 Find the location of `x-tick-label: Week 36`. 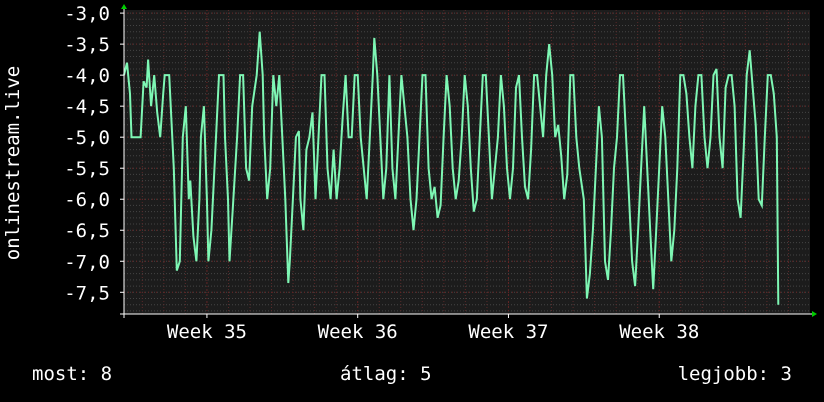

x-tick-label: Week 36 is located at coordinates (358, 332).